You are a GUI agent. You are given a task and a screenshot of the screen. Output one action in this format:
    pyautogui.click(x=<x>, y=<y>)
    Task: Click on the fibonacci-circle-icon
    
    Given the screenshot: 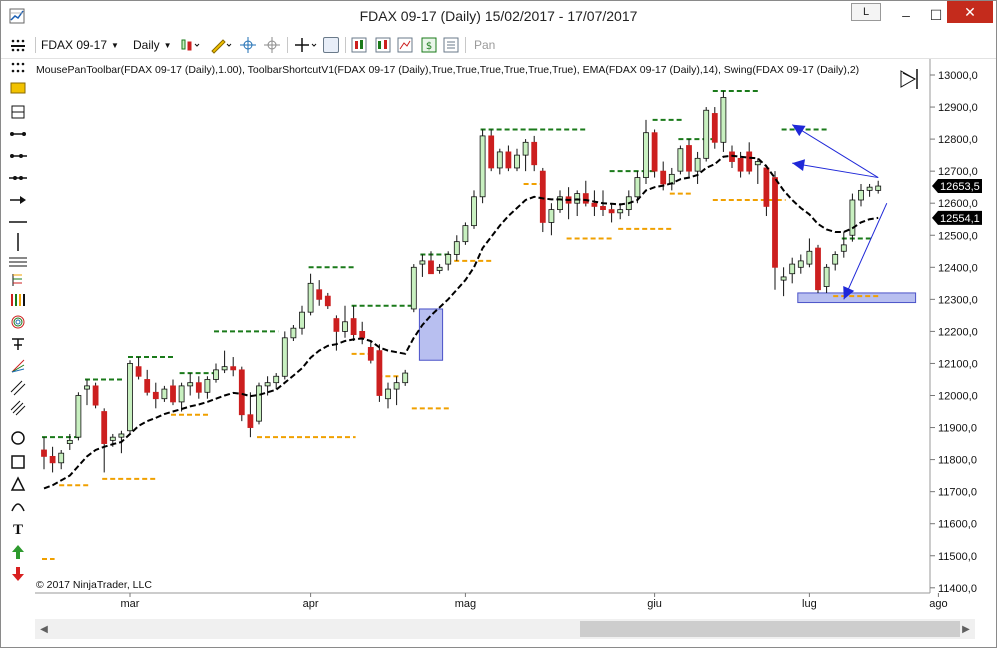 What is the action you would take?
    pyautogui.click(x=18, y=322)
    